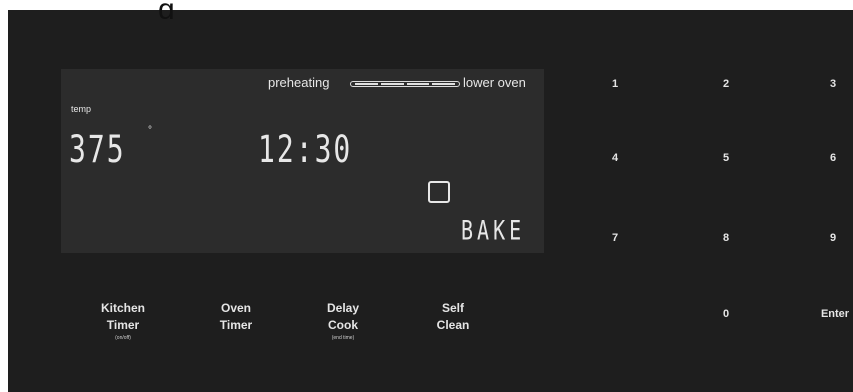  I want to click on temp-label: temp, so click(81, 109).